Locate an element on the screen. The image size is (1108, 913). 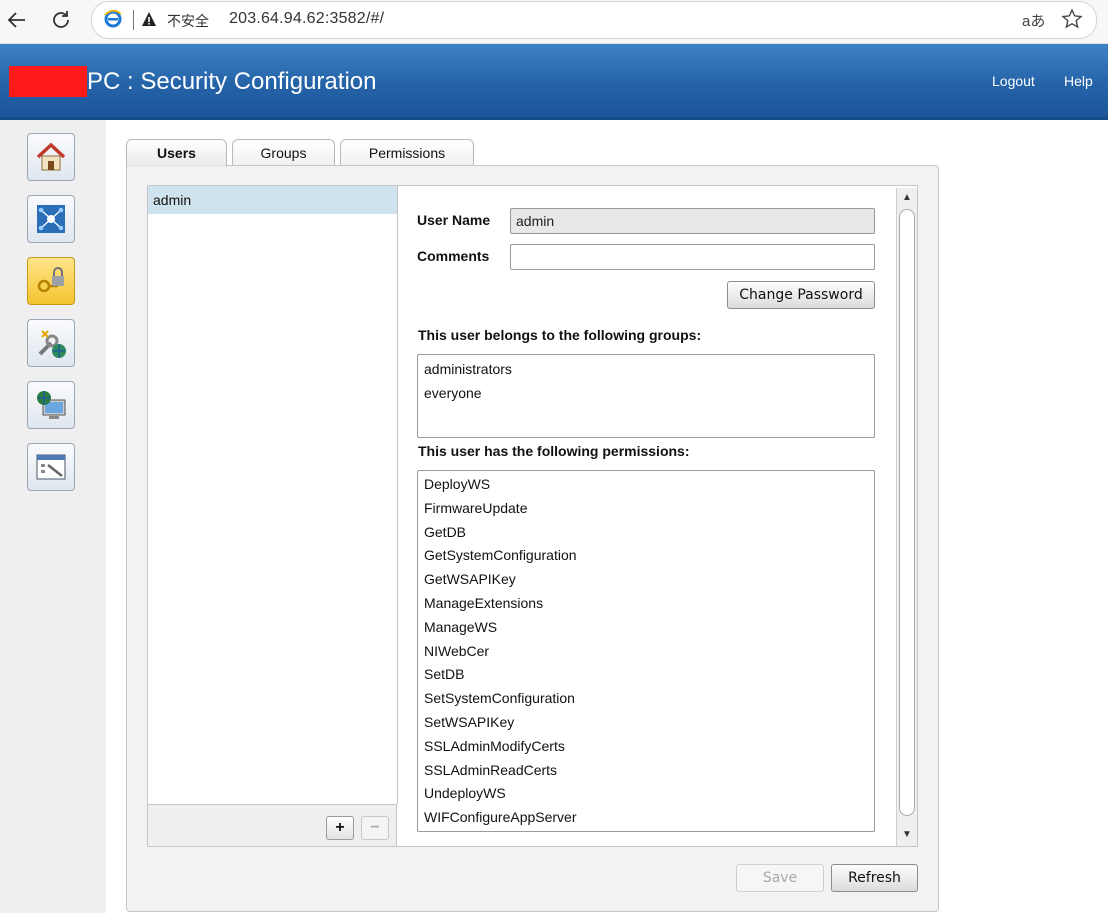
user-name-label: User Name is located at coordinates (454, 220).